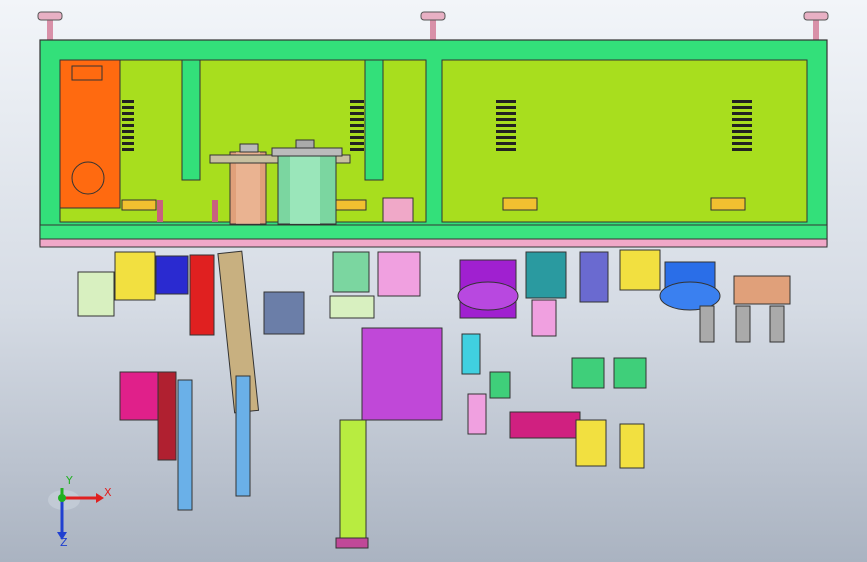 The height and width of the screenshot is (562, 867). Describe the element at coordinates (433, 26) in the screenshot. I see `mounting-pins` at that location.